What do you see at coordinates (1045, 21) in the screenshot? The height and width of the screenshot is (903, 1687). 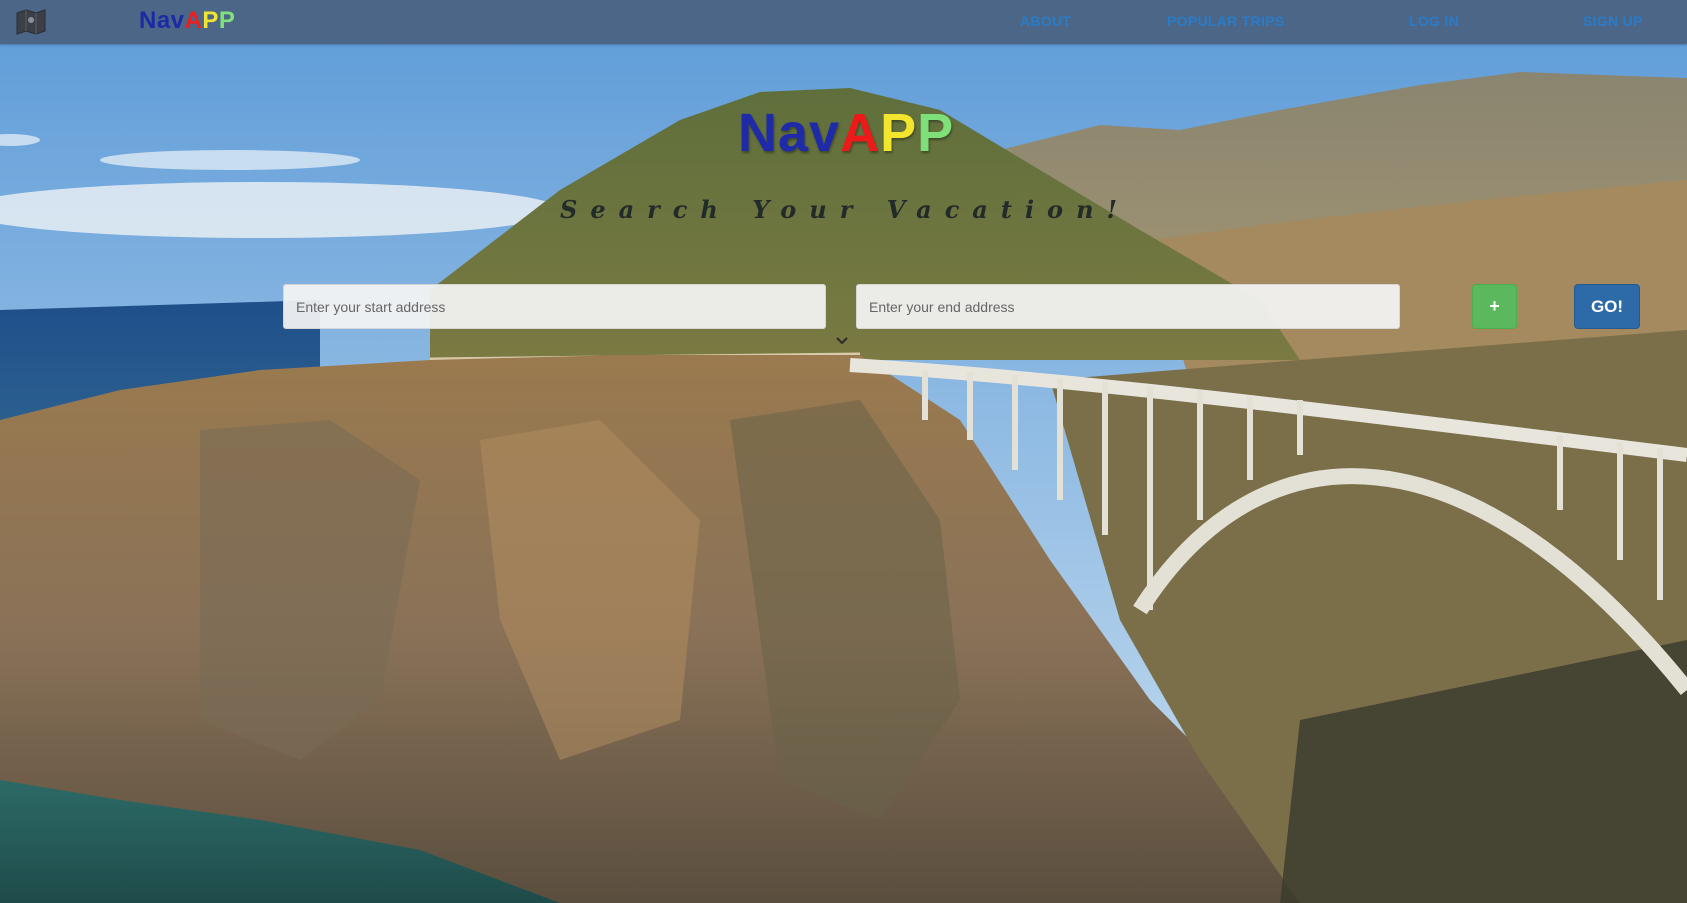 I see `nav-link-about: ABOUT` at bounding box center [1045, 21].